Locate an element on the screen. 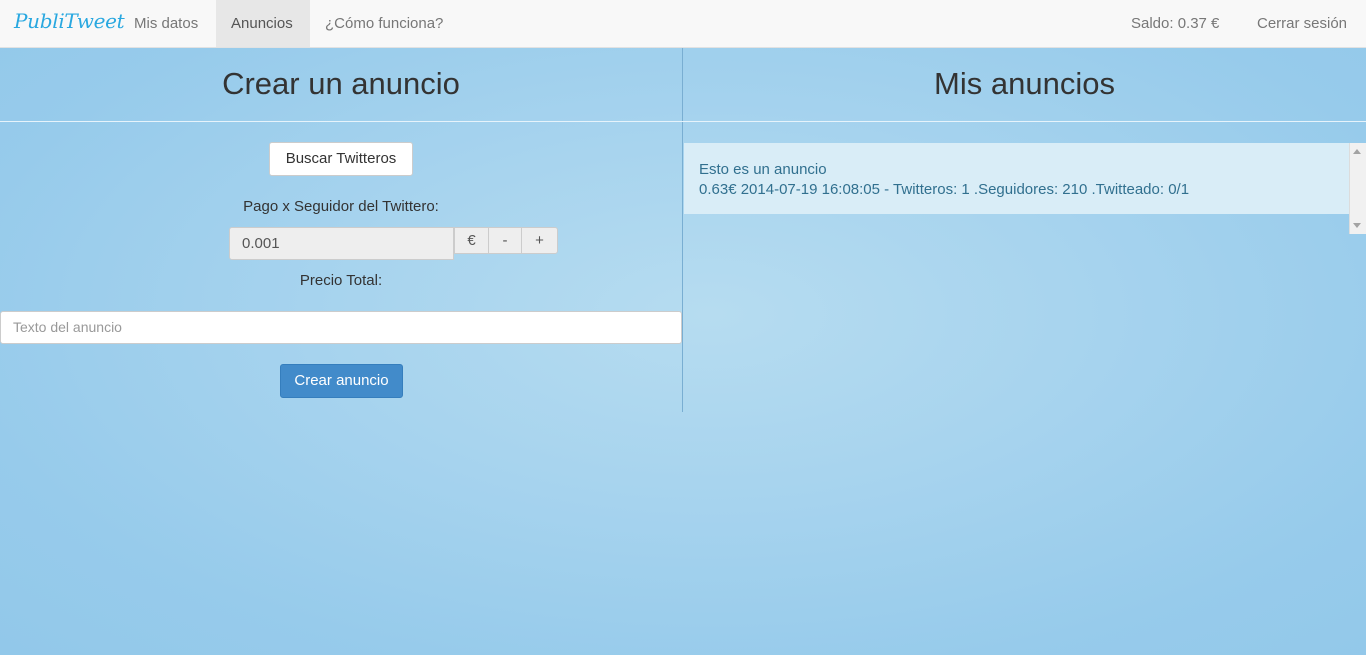  decrement-button: - is located at coordinates (505, 240).